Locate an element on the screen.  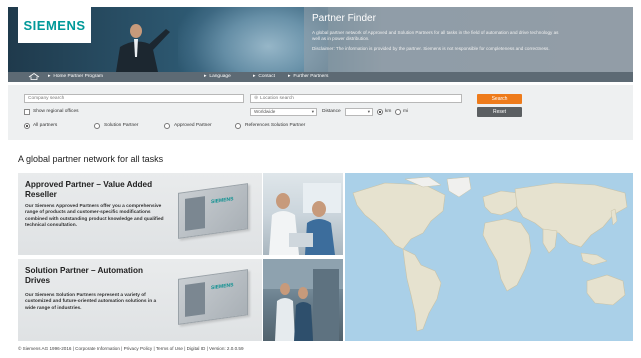
unit-km-label: km is located at coordinates (388, 111).